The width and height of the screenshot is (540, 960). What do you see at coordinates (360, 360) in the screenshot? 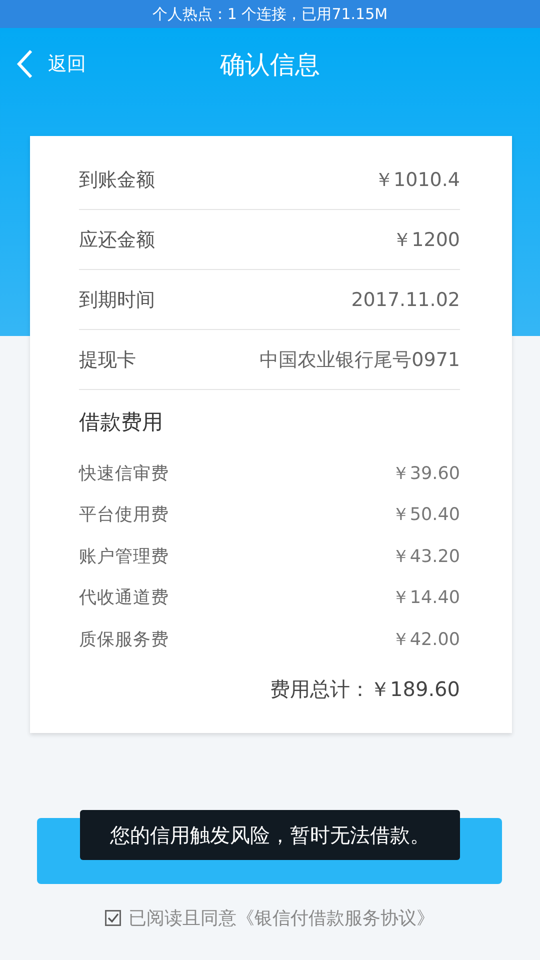
I see `row-value: 中国农业银行尾号0971` at bounding box center [360, 360].